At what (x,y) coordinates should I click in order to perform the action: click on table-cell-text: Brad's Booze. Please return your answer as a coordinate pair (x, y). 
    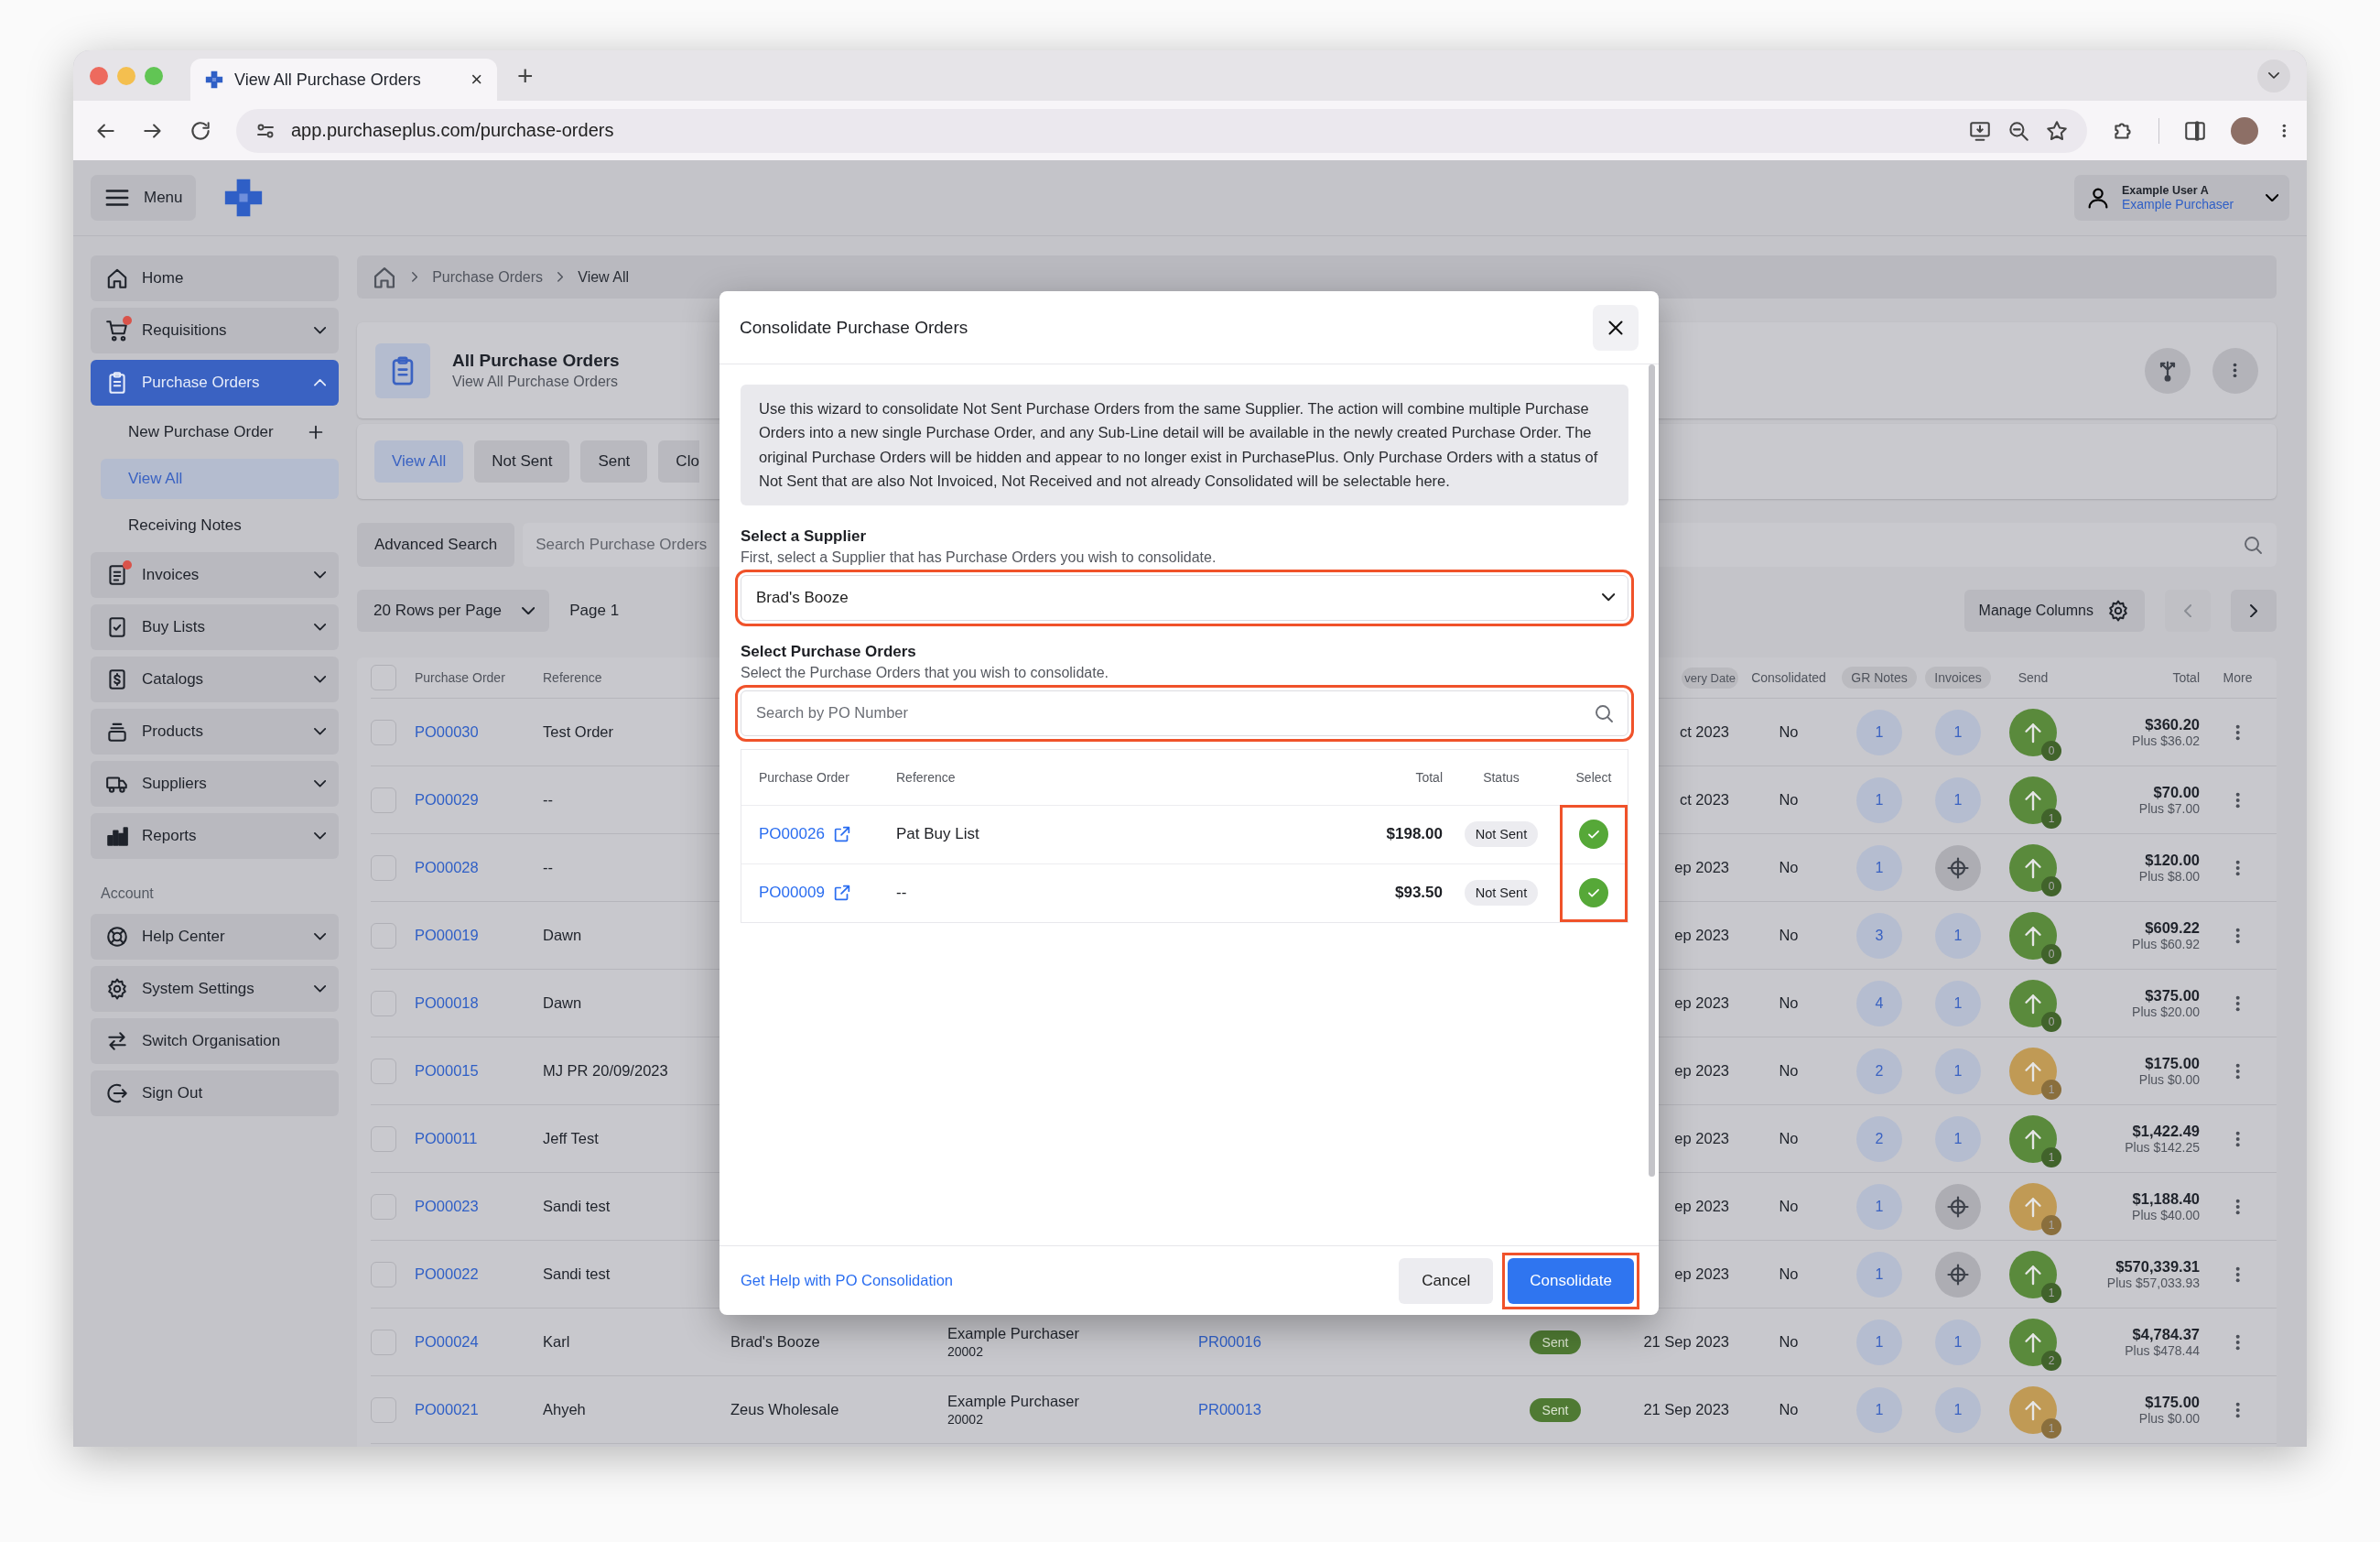
    Looking at the image, I should click on (775, 1342).